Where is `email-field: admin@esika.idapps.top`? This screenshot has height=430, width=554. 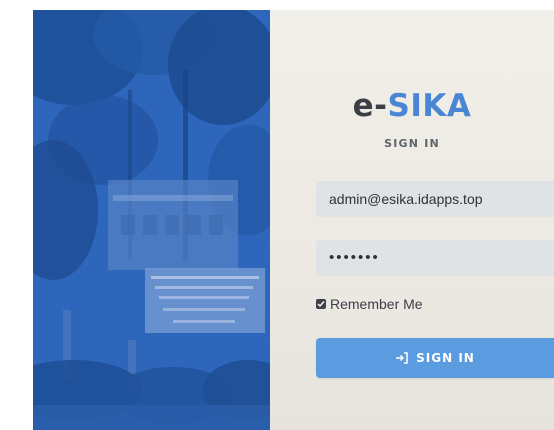
email-field: admin@esika.idapps.top is located at coordinates (435, 199).